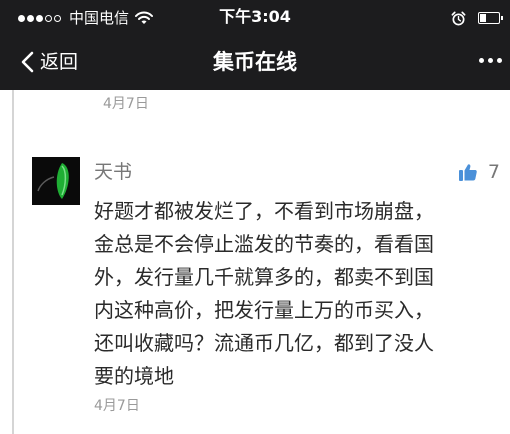 The width and height of the screenshot is (510, 434). I want to click on status-time: 下午3:04, so click(255, 16).